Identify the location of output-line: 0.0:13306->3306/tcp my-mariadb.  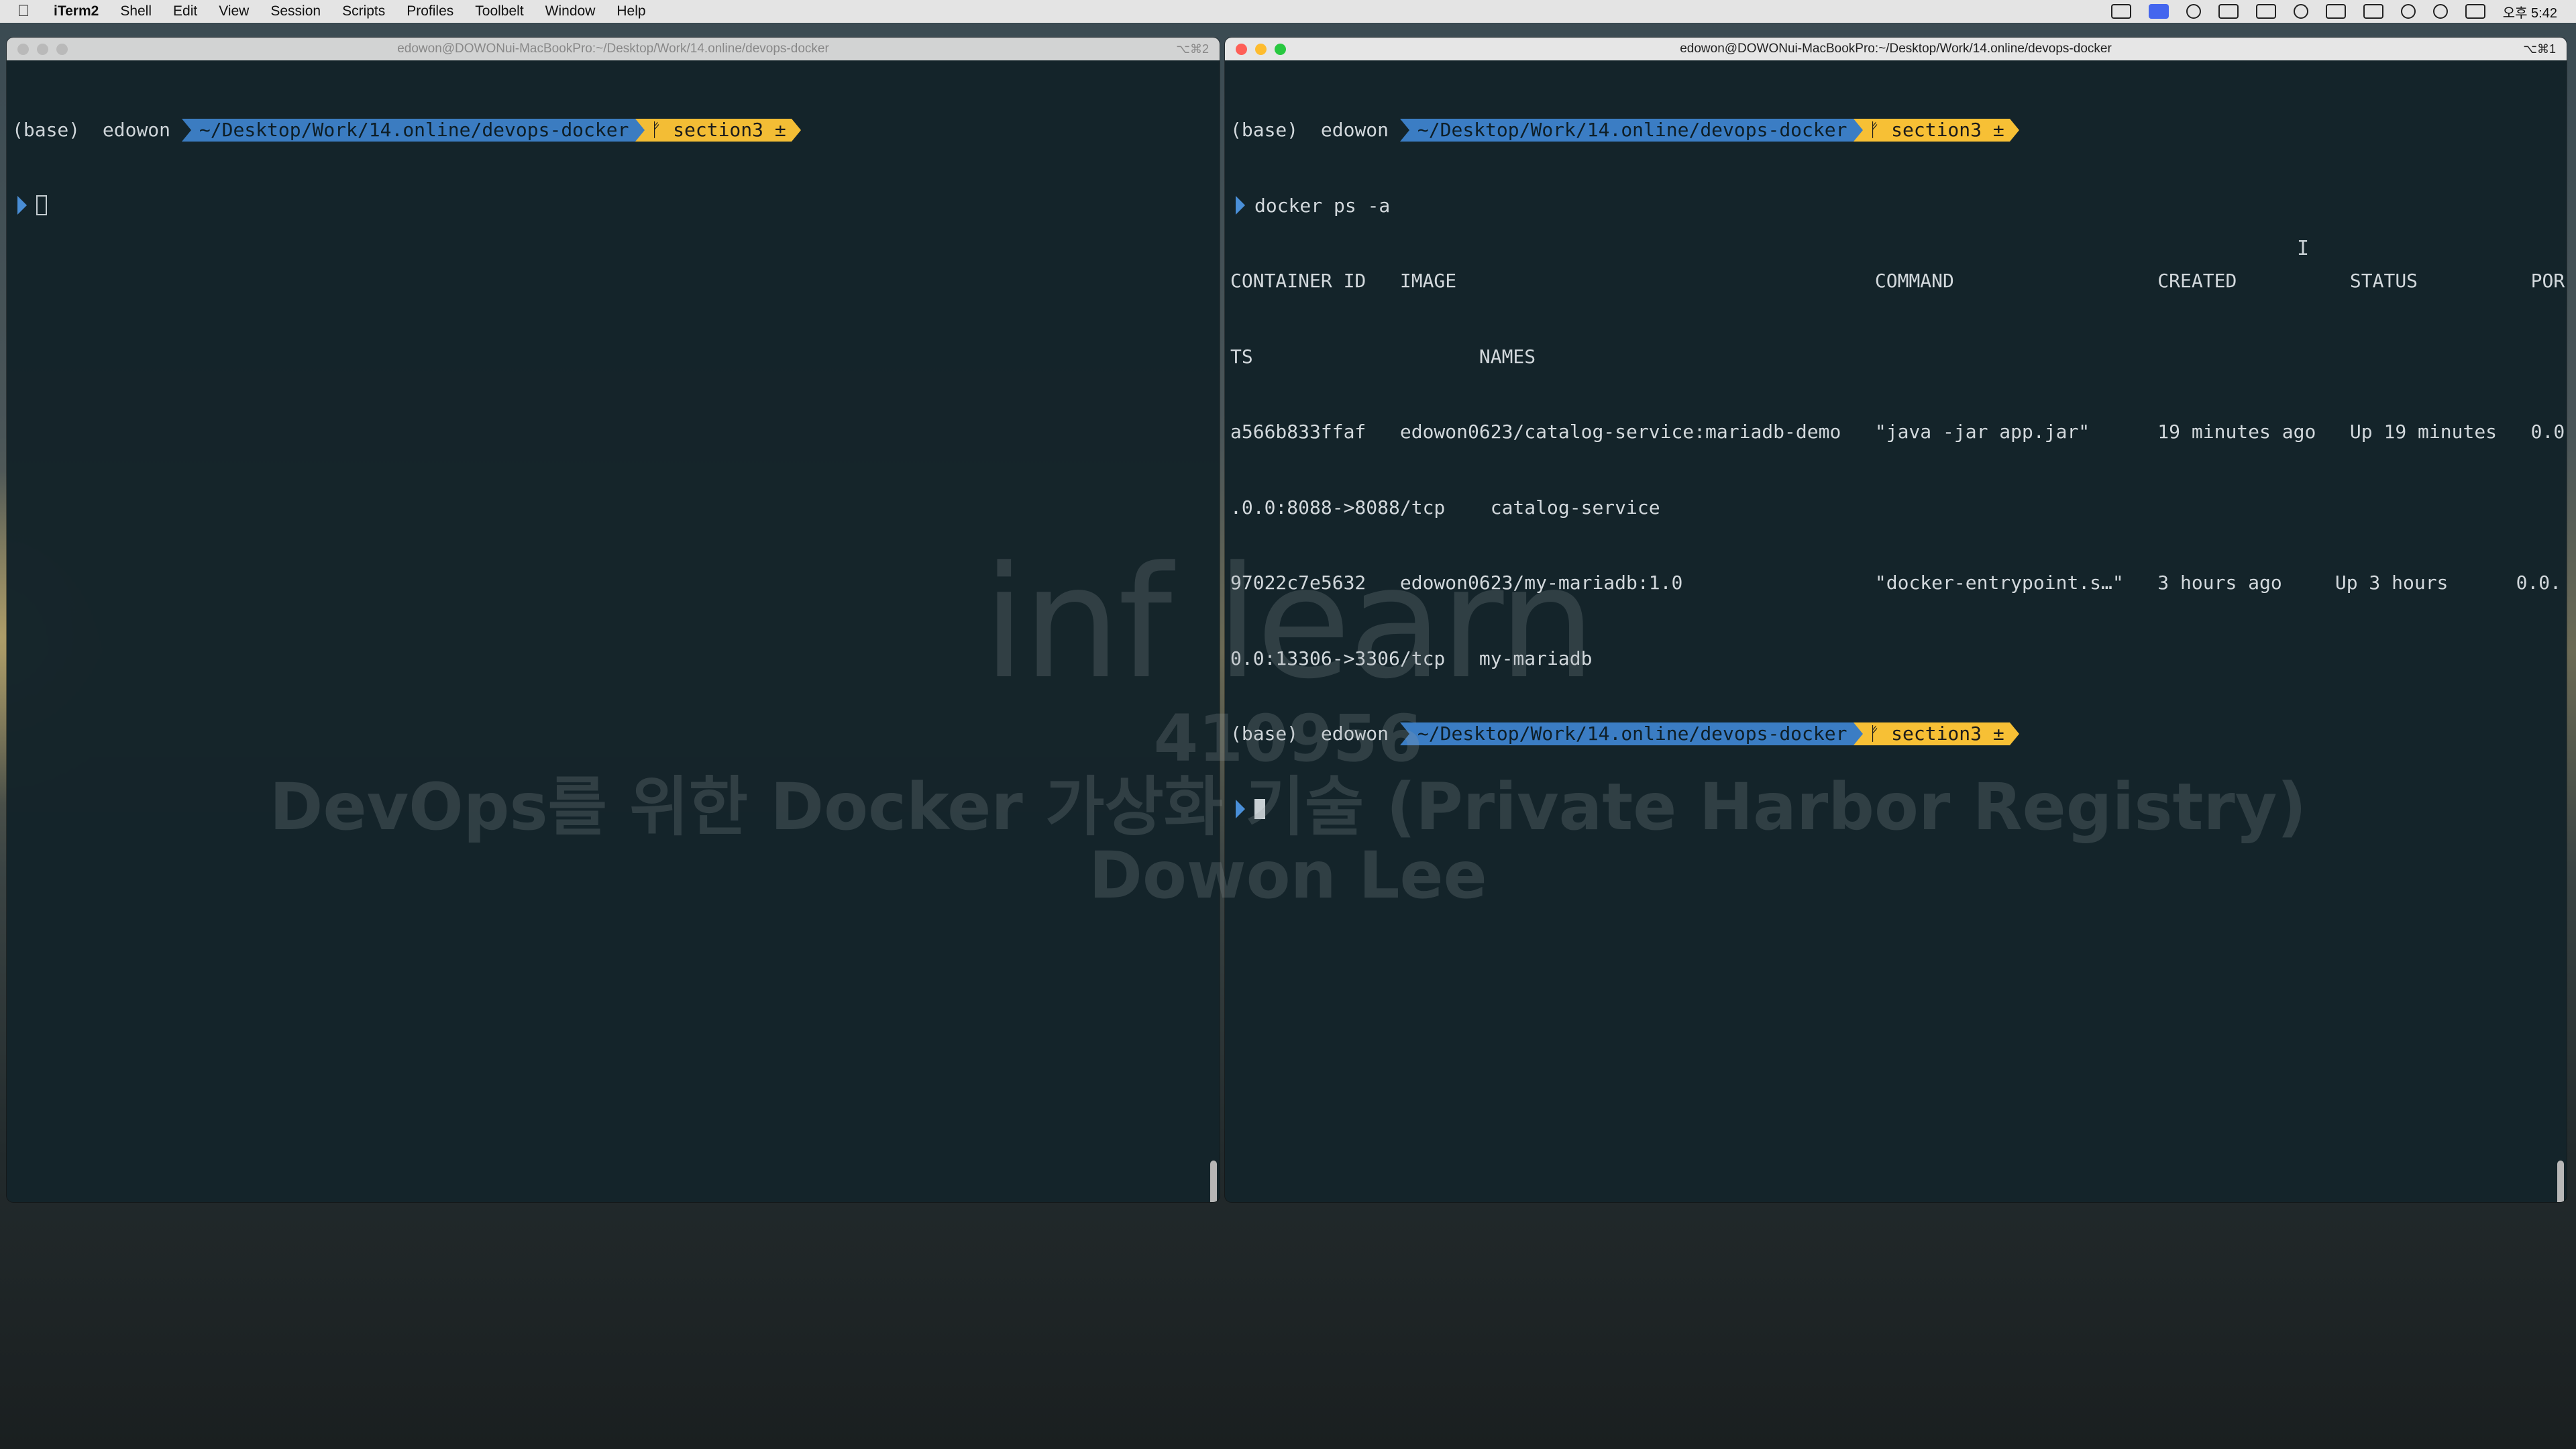
(1411, 658).